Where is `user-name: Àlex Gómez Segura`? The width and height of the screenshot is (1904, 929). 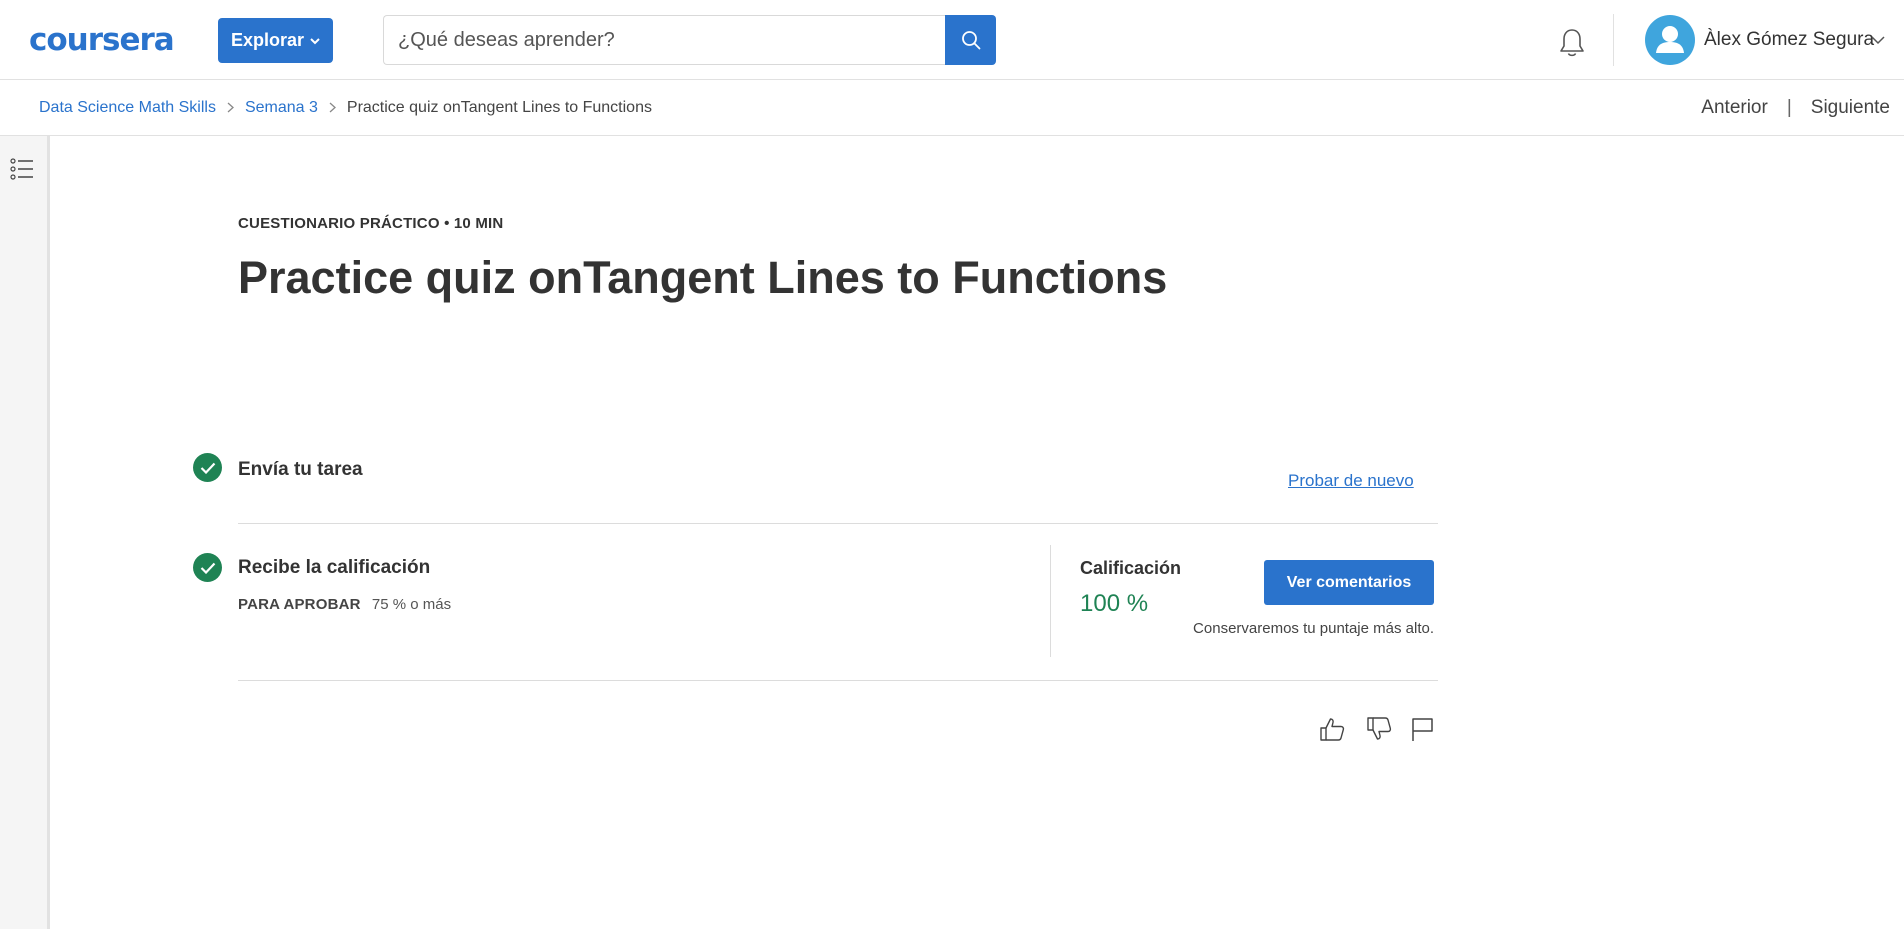 user-name: Àlex Gómez Segura is located at coordinates (1789, 40).